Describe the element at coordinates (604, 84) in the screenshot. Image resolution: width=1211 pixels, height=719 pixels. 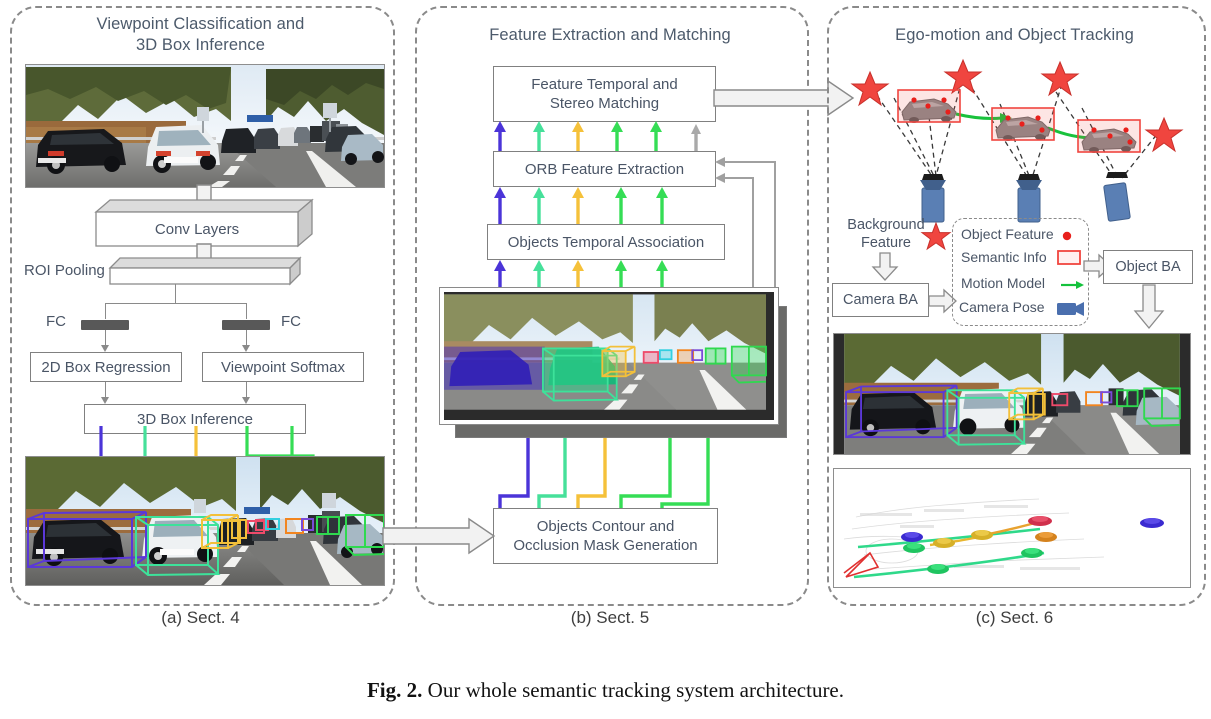
I see `feature-matching-label-line1: Feature Temporal and` at that location.